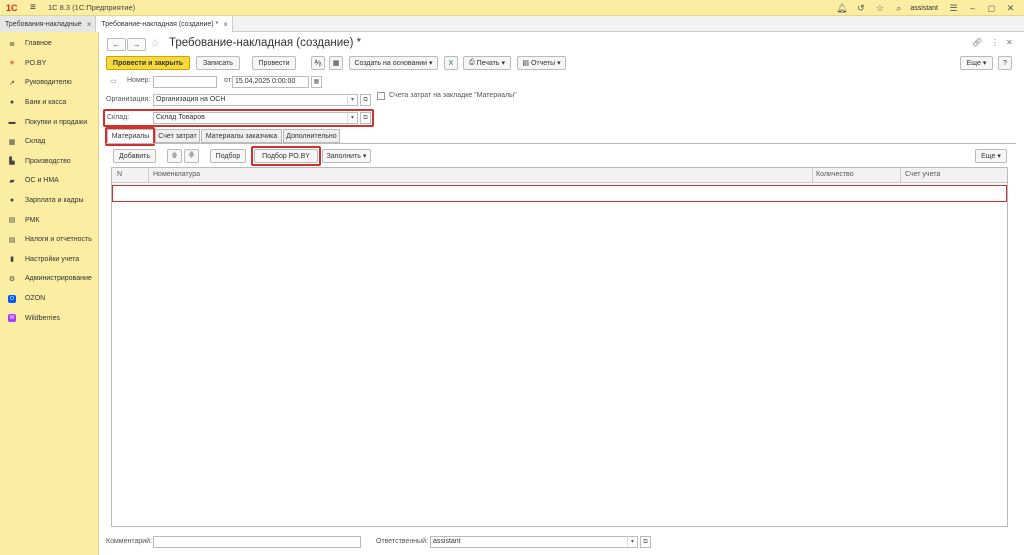 The height and width of the screenshot is (555, 1024). What do you see at coordinates (52, 259) in the screenshot?
I see `sidebar-item-label: Настройки учета` at bounding box center [52, 259].